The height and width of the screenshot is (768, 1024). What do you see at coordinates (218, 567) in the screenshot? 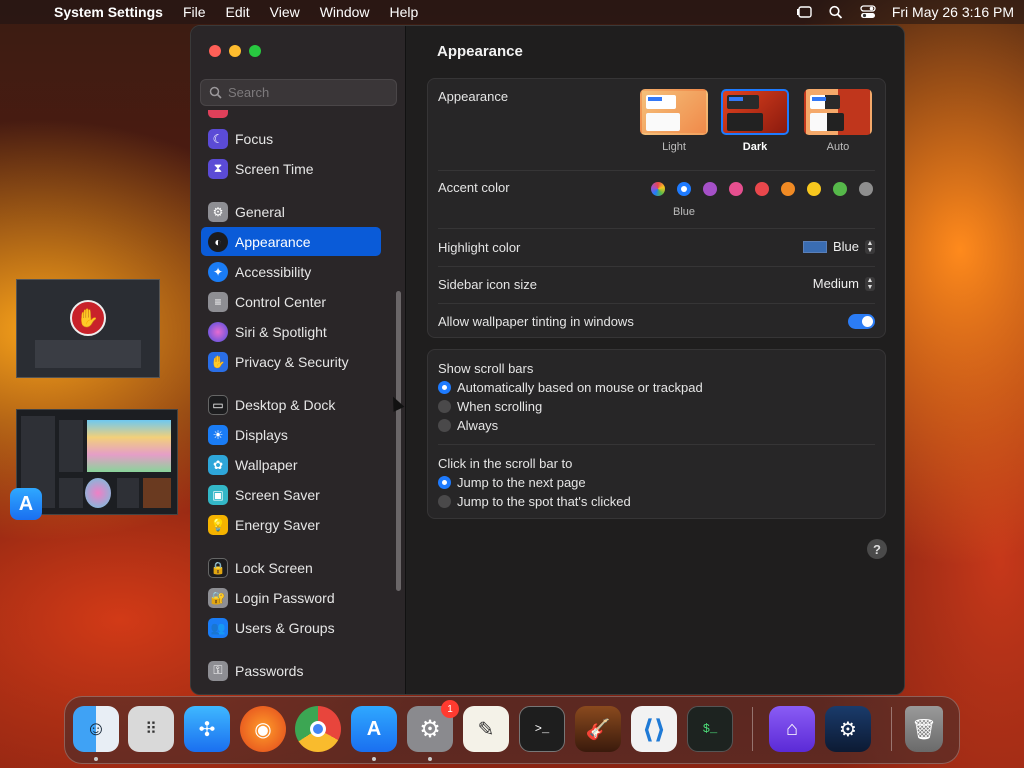
I see `lock-icon: 🔒` at bounding box center [218, 567].